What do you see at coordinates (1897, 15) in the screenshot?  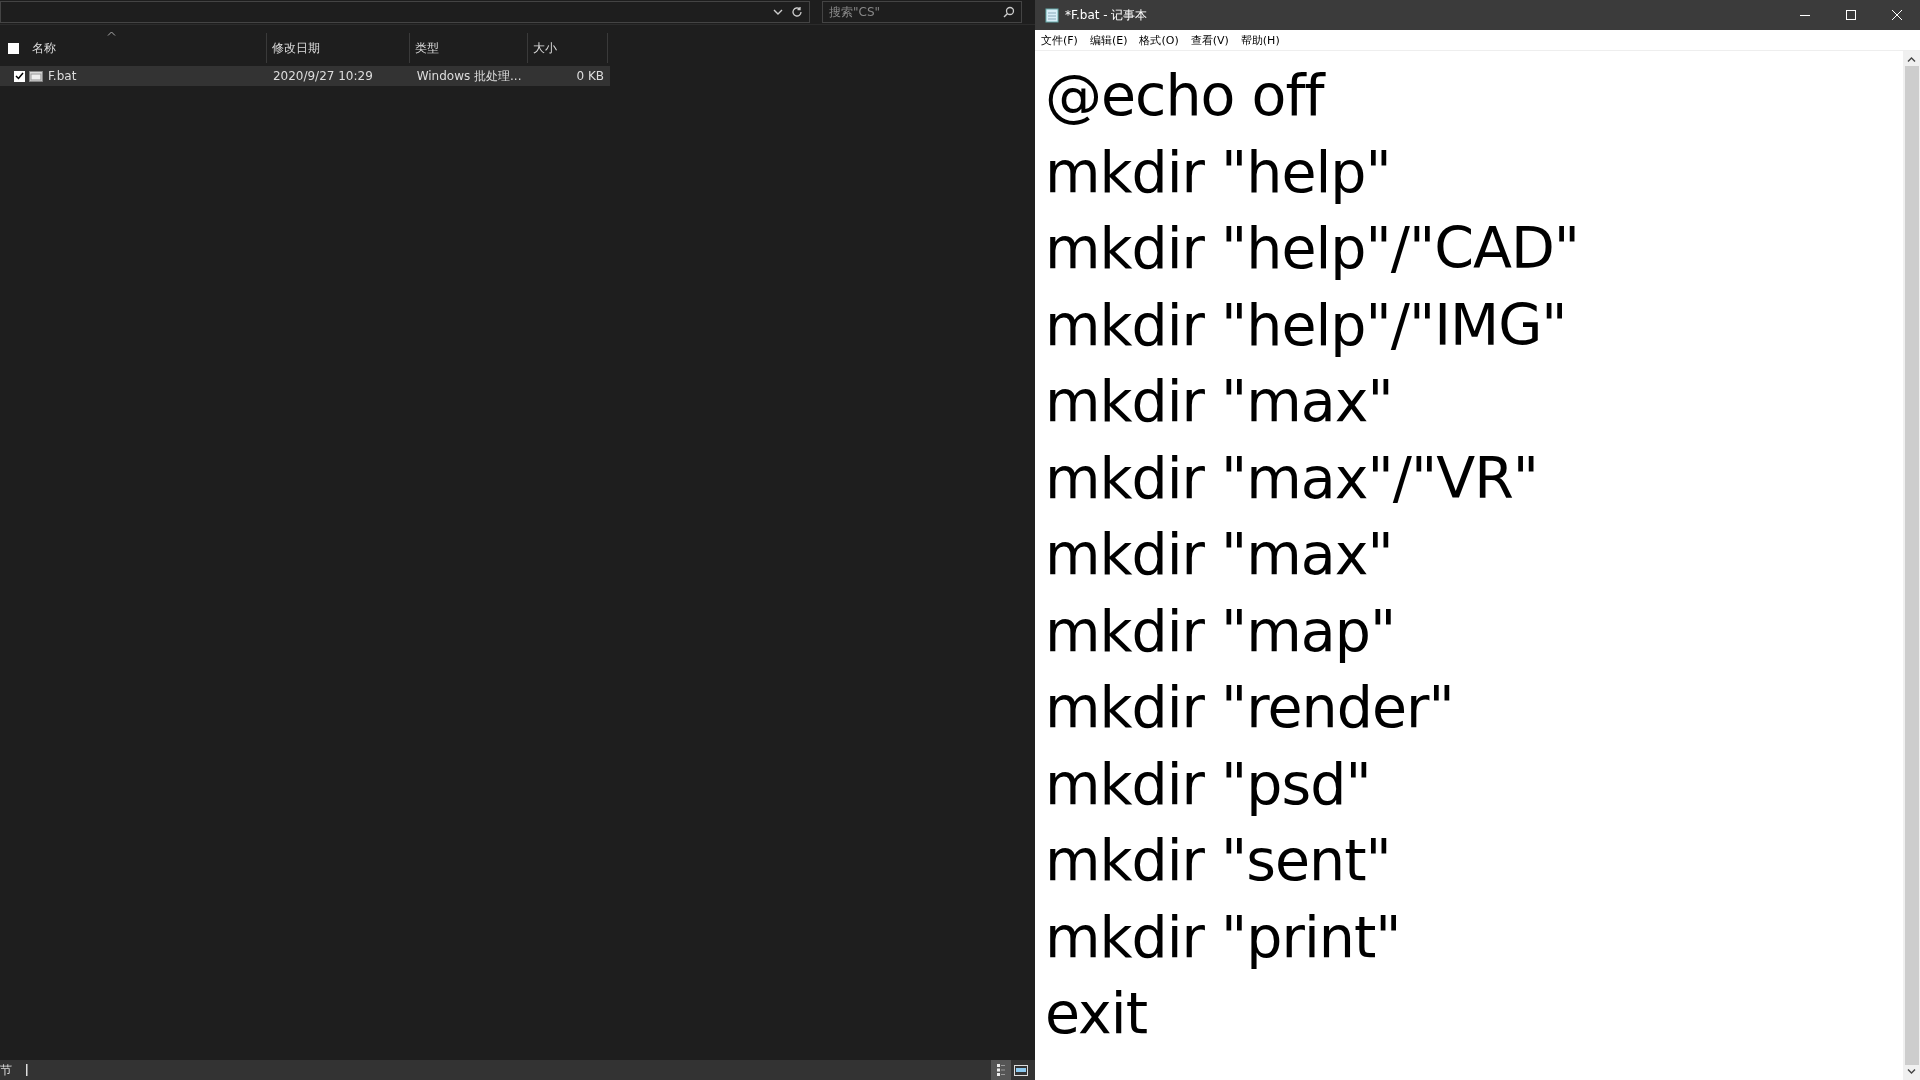 I see `close-icon` at bounding box center [1897, 15].